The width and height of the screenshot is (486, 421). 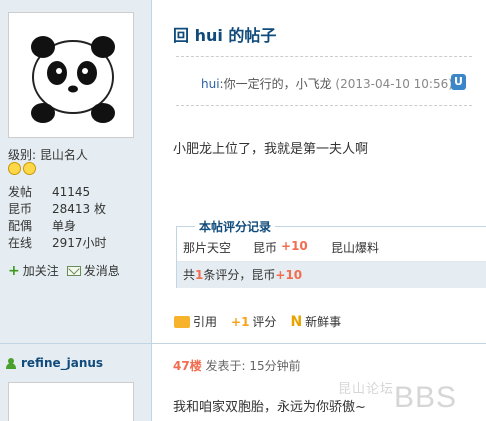 I want to click on quote-date: (2013-04-10 10:56), so click(x=394, y=84).